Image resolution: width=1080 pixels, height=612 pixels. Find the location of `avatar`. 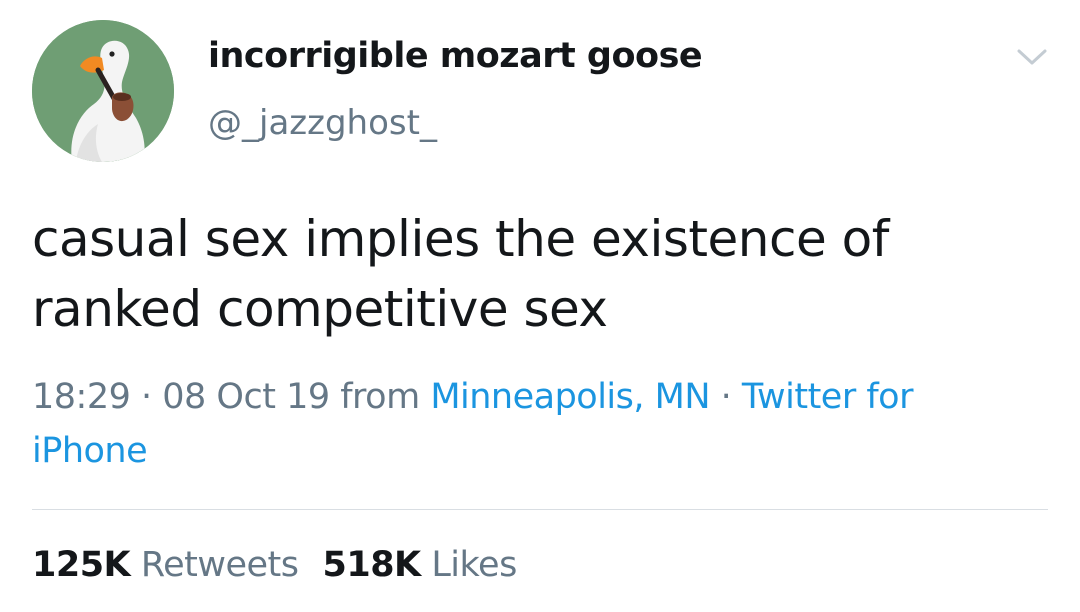

avatar is located at coordinates (103, 91).